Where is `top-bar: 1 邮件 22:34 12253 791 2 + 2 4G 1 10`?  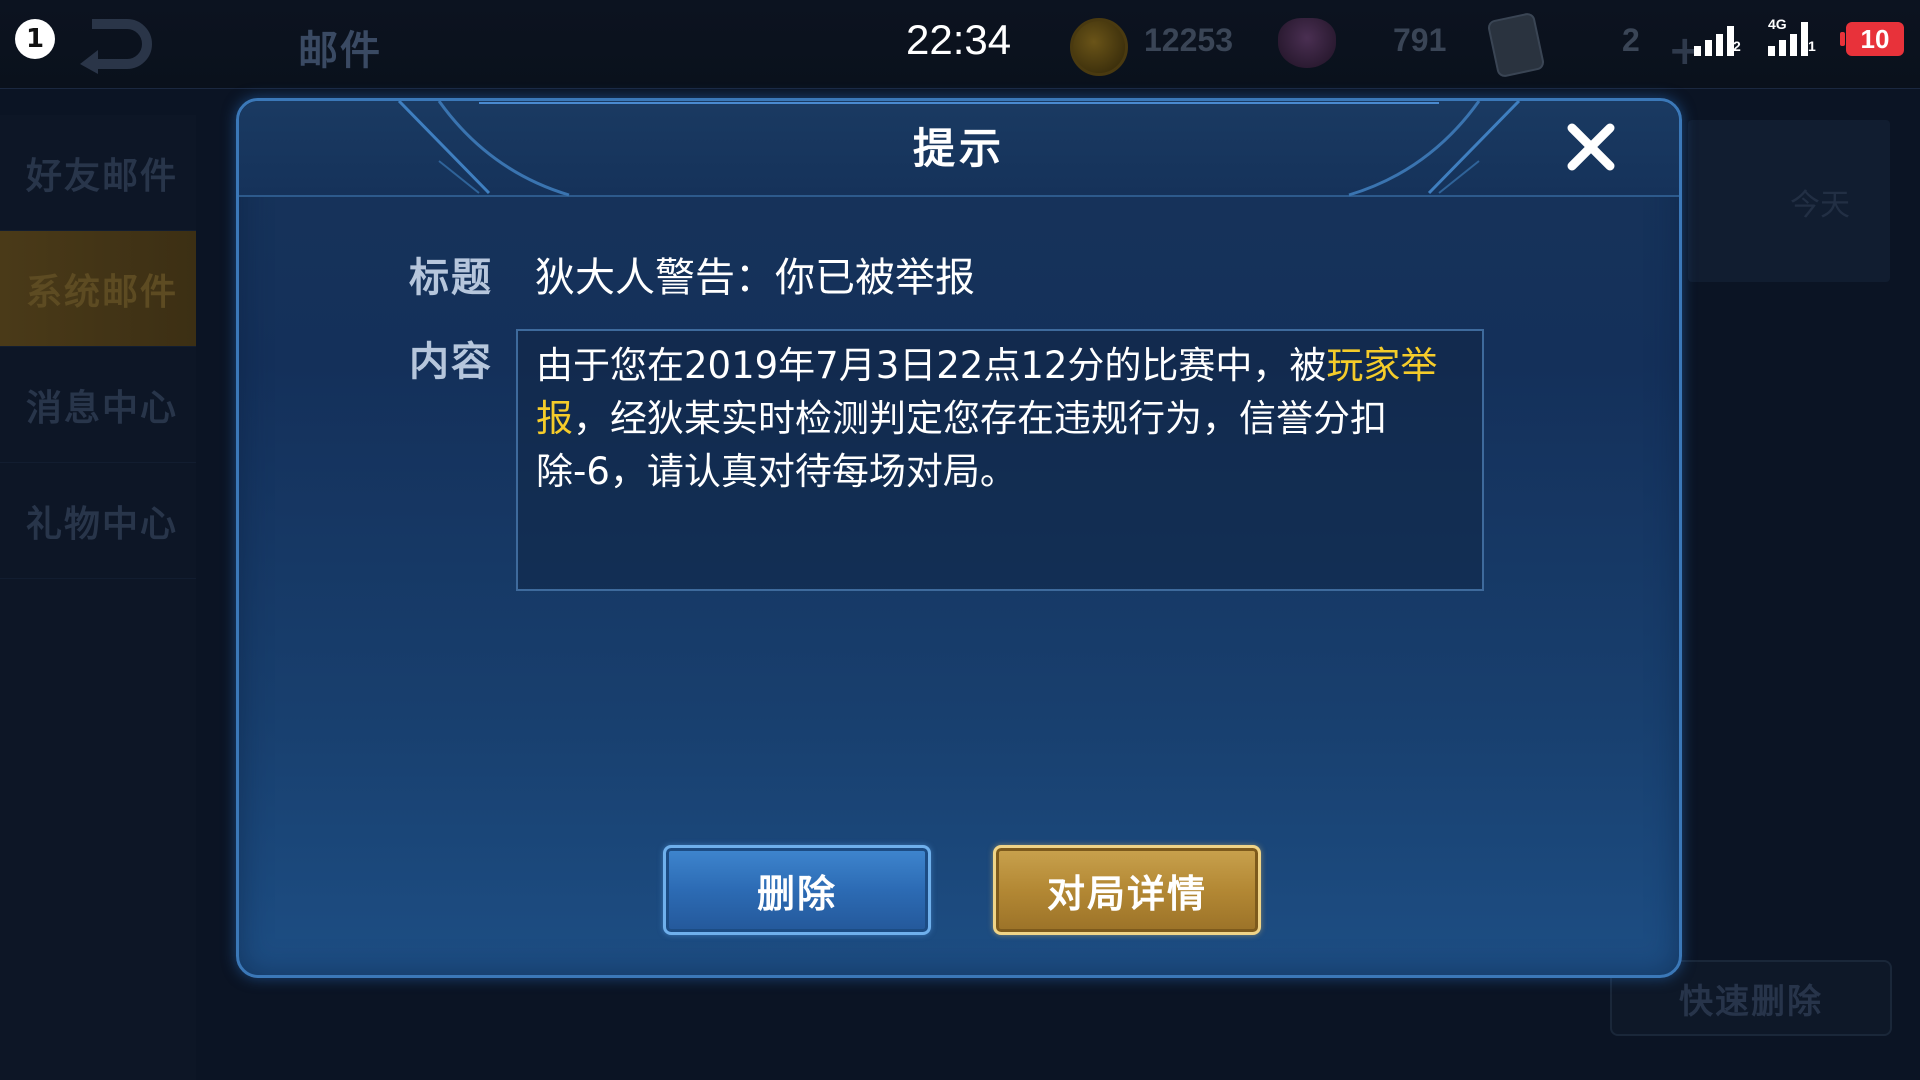 top-bar: 1 邮件 22:34 12253 791 2 + 2 4G 1 10 is located at coordinates (960, 44).